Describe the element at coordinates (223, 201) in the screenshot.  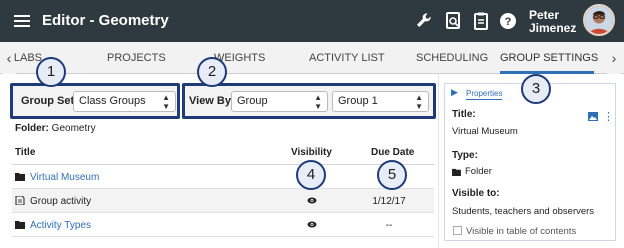
I see `table-row: Group activity 1/12/17` at that location.